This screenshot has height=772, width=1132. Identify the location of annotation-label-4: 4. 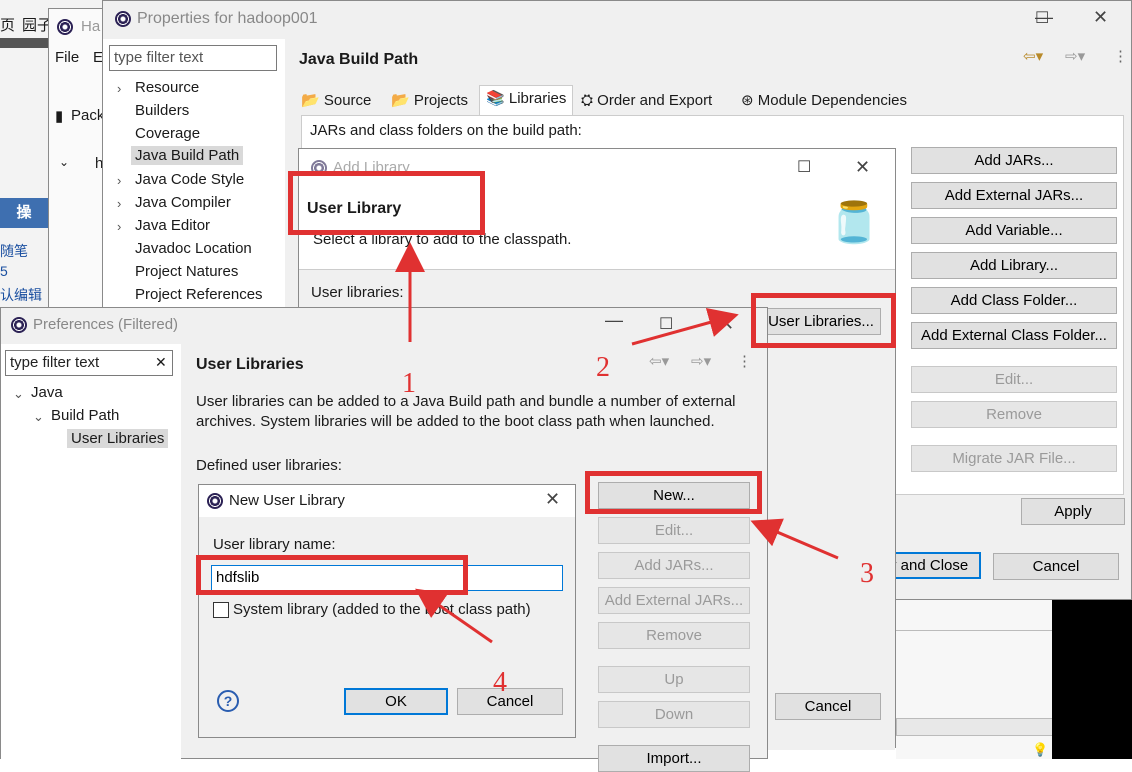
(500, 682).